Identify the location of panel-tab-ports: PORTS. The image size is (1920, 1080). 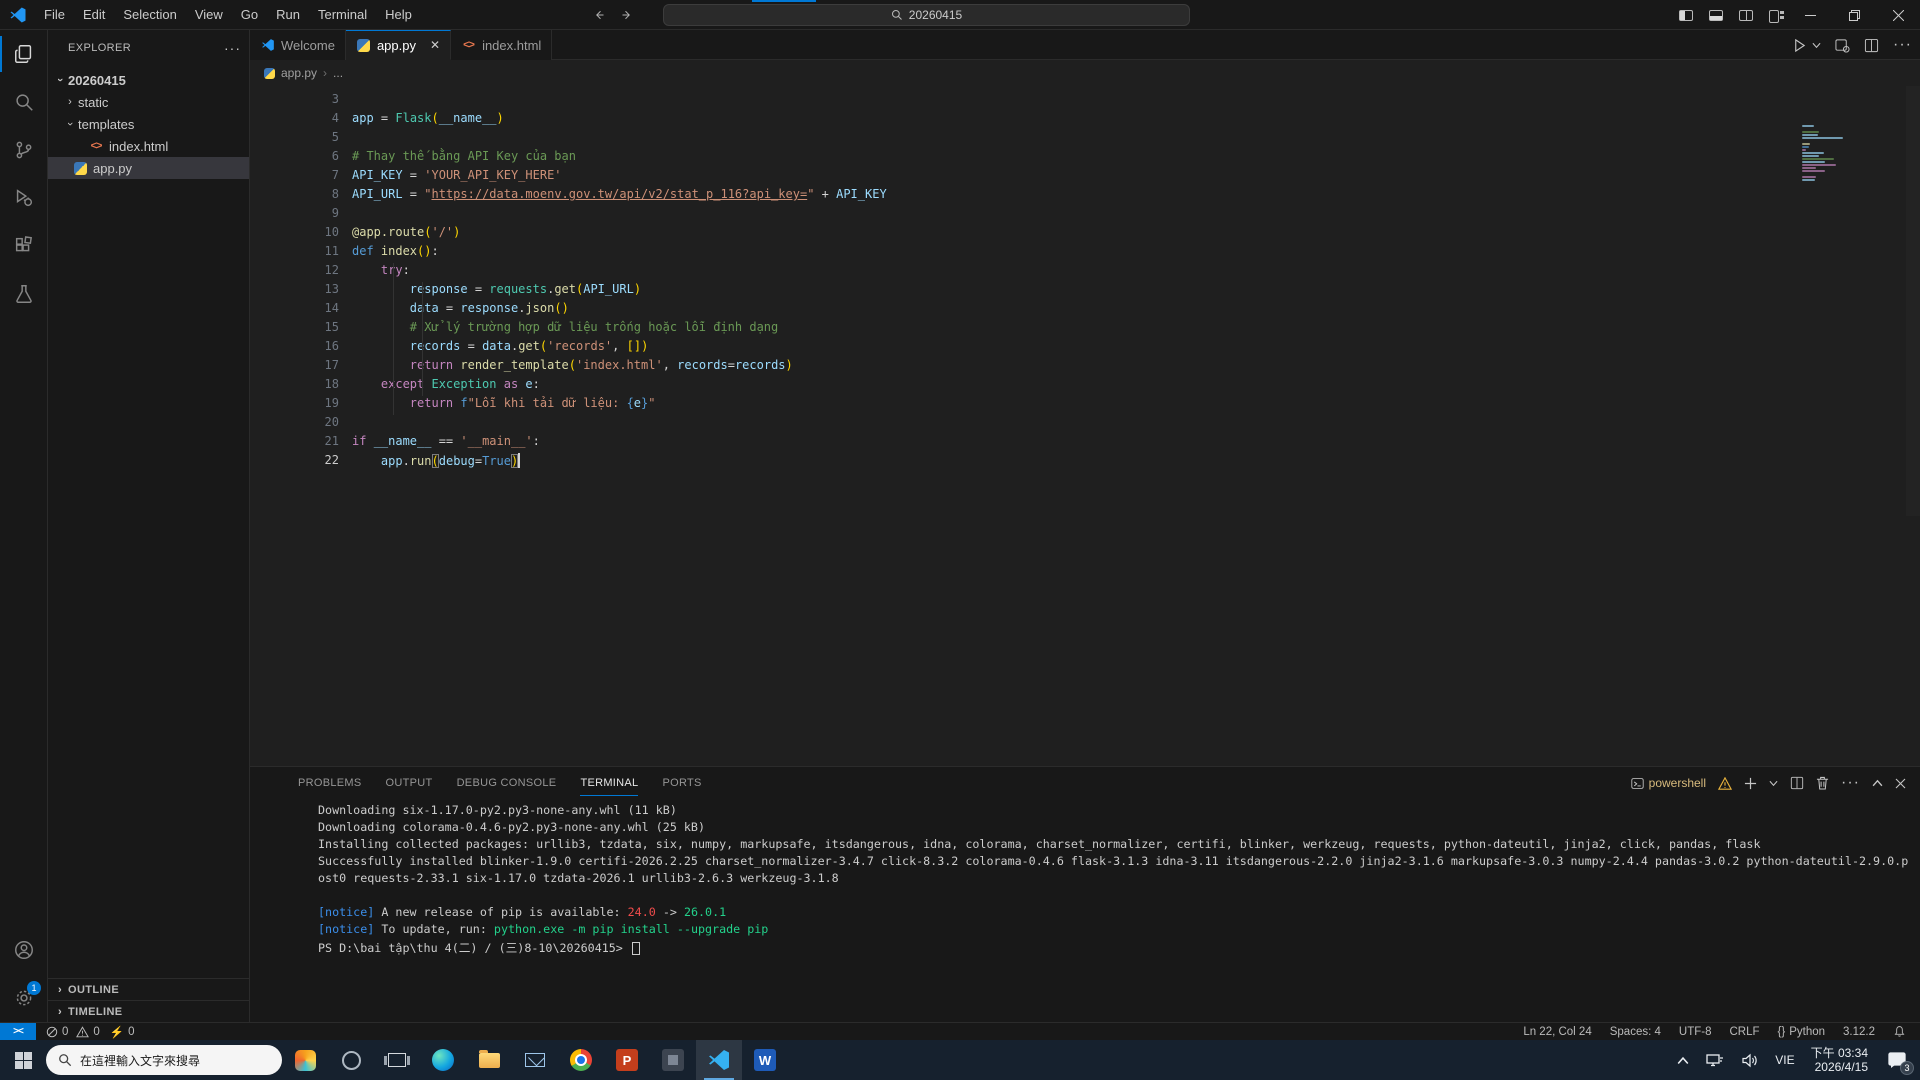
(681, 783).